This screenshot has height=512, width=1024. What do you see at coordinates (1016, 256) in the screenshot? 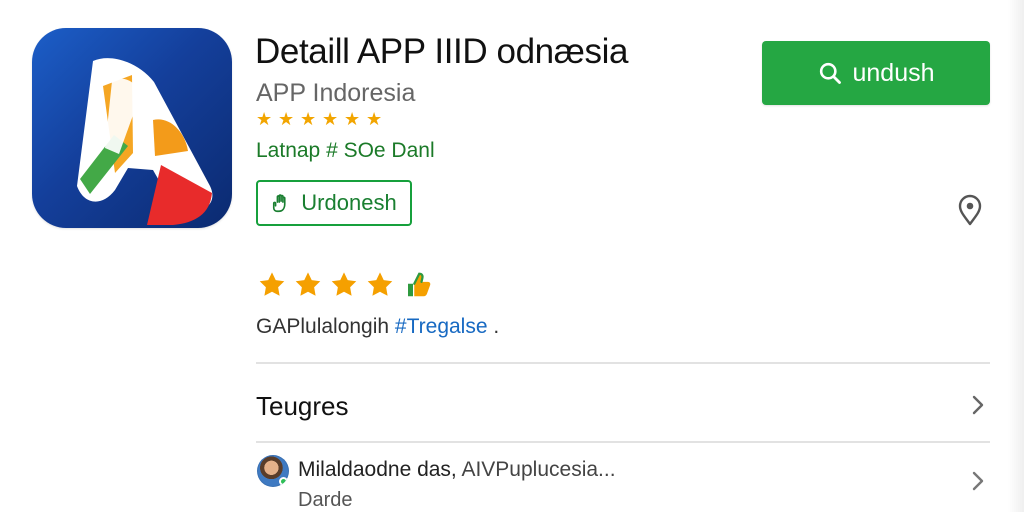
I see `right-edge-fade` at bounding box center [1016, 256].